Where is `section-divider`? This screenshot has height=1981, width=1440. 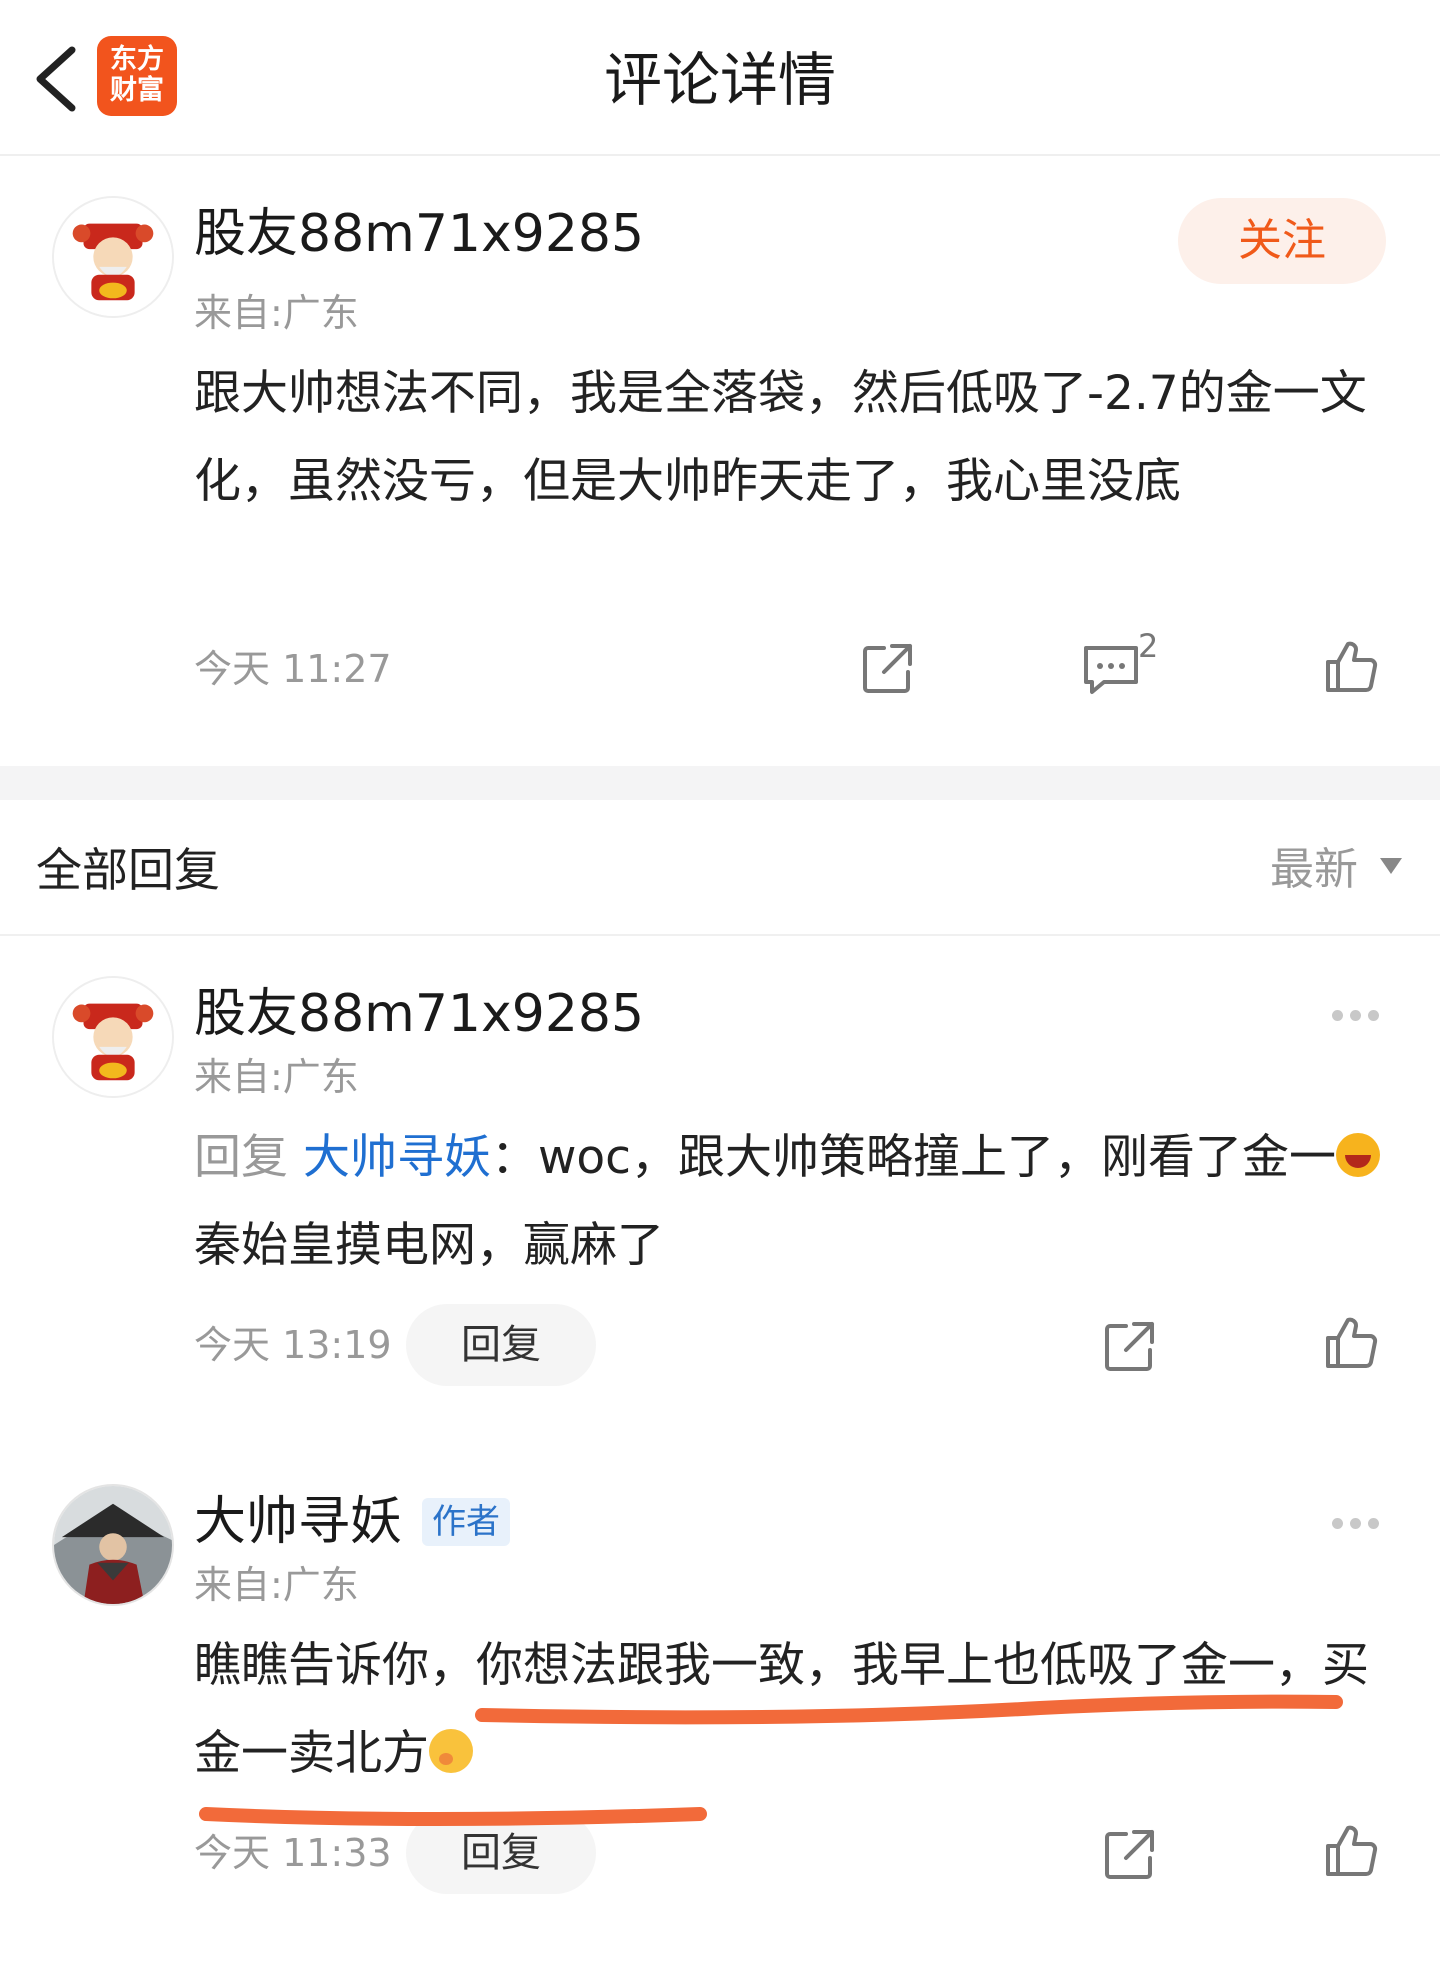
section-divider is located at coordinates (720, 783).